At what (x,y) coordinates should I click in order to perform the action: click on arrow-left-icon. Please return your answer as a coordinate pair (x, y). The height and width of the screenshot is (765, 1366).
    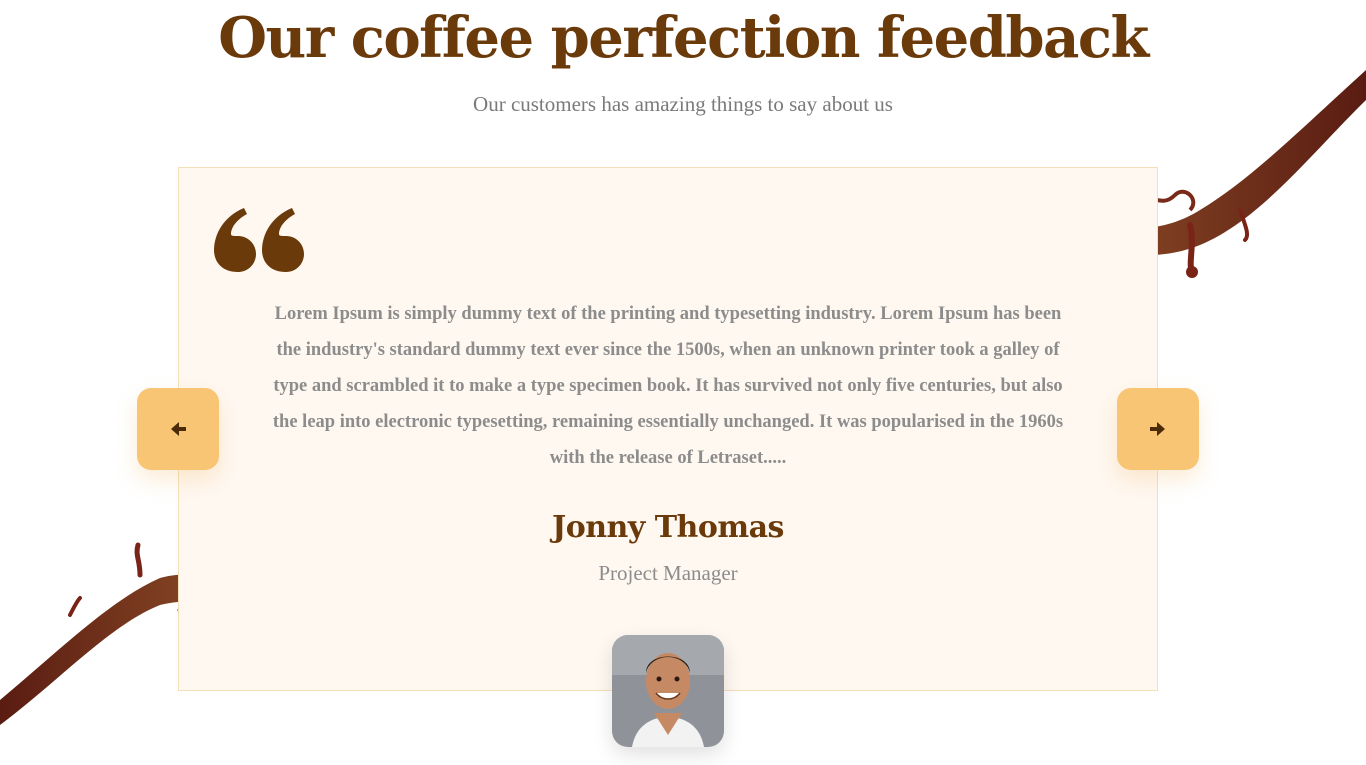
    Looking at the image, I should click on (178, 429).